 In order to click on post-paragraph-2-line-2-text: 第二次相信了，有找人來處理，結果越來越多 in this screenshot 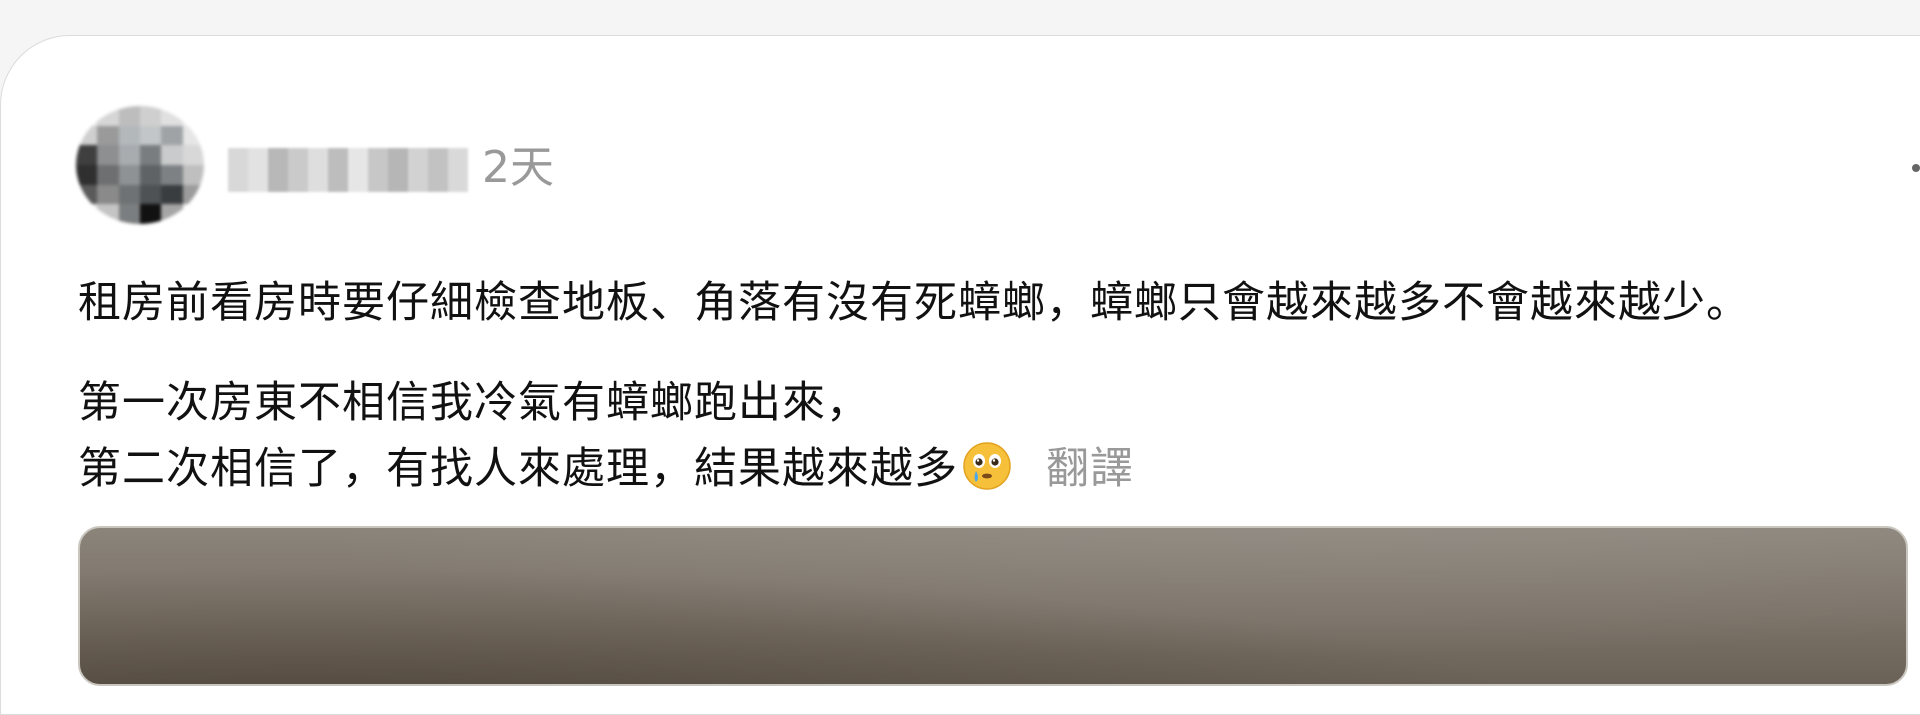, I will do `click(518, 469)`.